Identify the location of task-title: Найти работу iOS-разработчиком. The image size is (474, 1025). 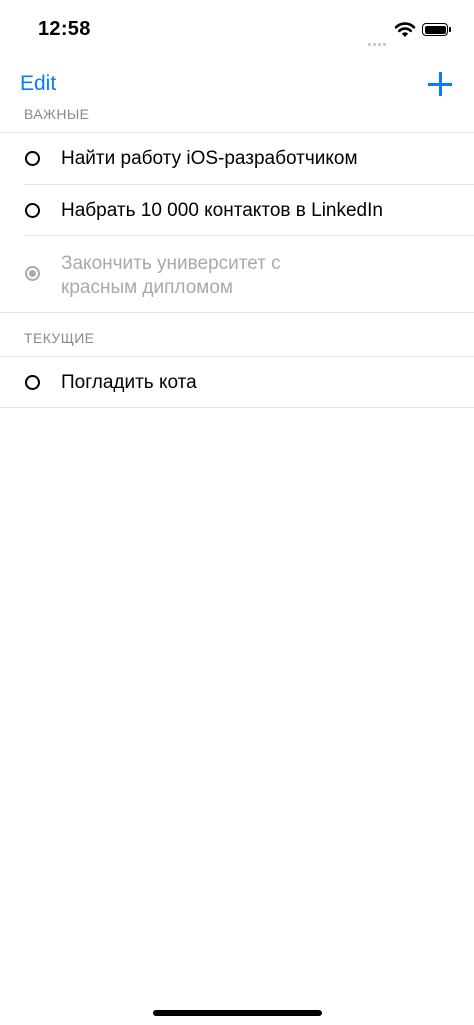
(209, 158).